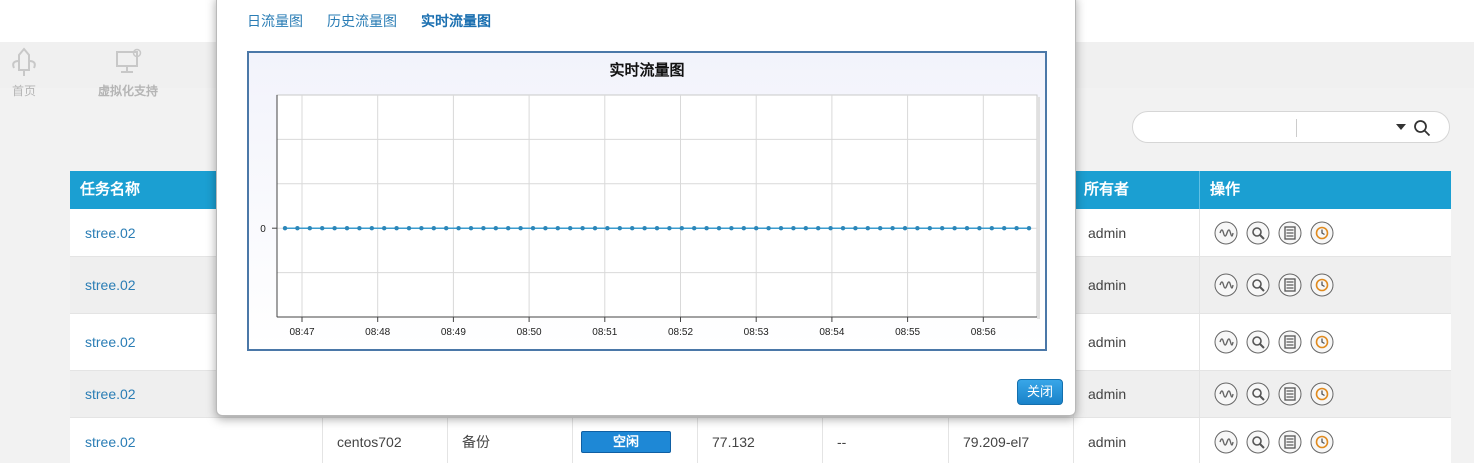 The image size is (1474, 463). Describe the element at coordinates (756, 332) in the screenshot. I see `x-tick-label: 08:53` at that location.